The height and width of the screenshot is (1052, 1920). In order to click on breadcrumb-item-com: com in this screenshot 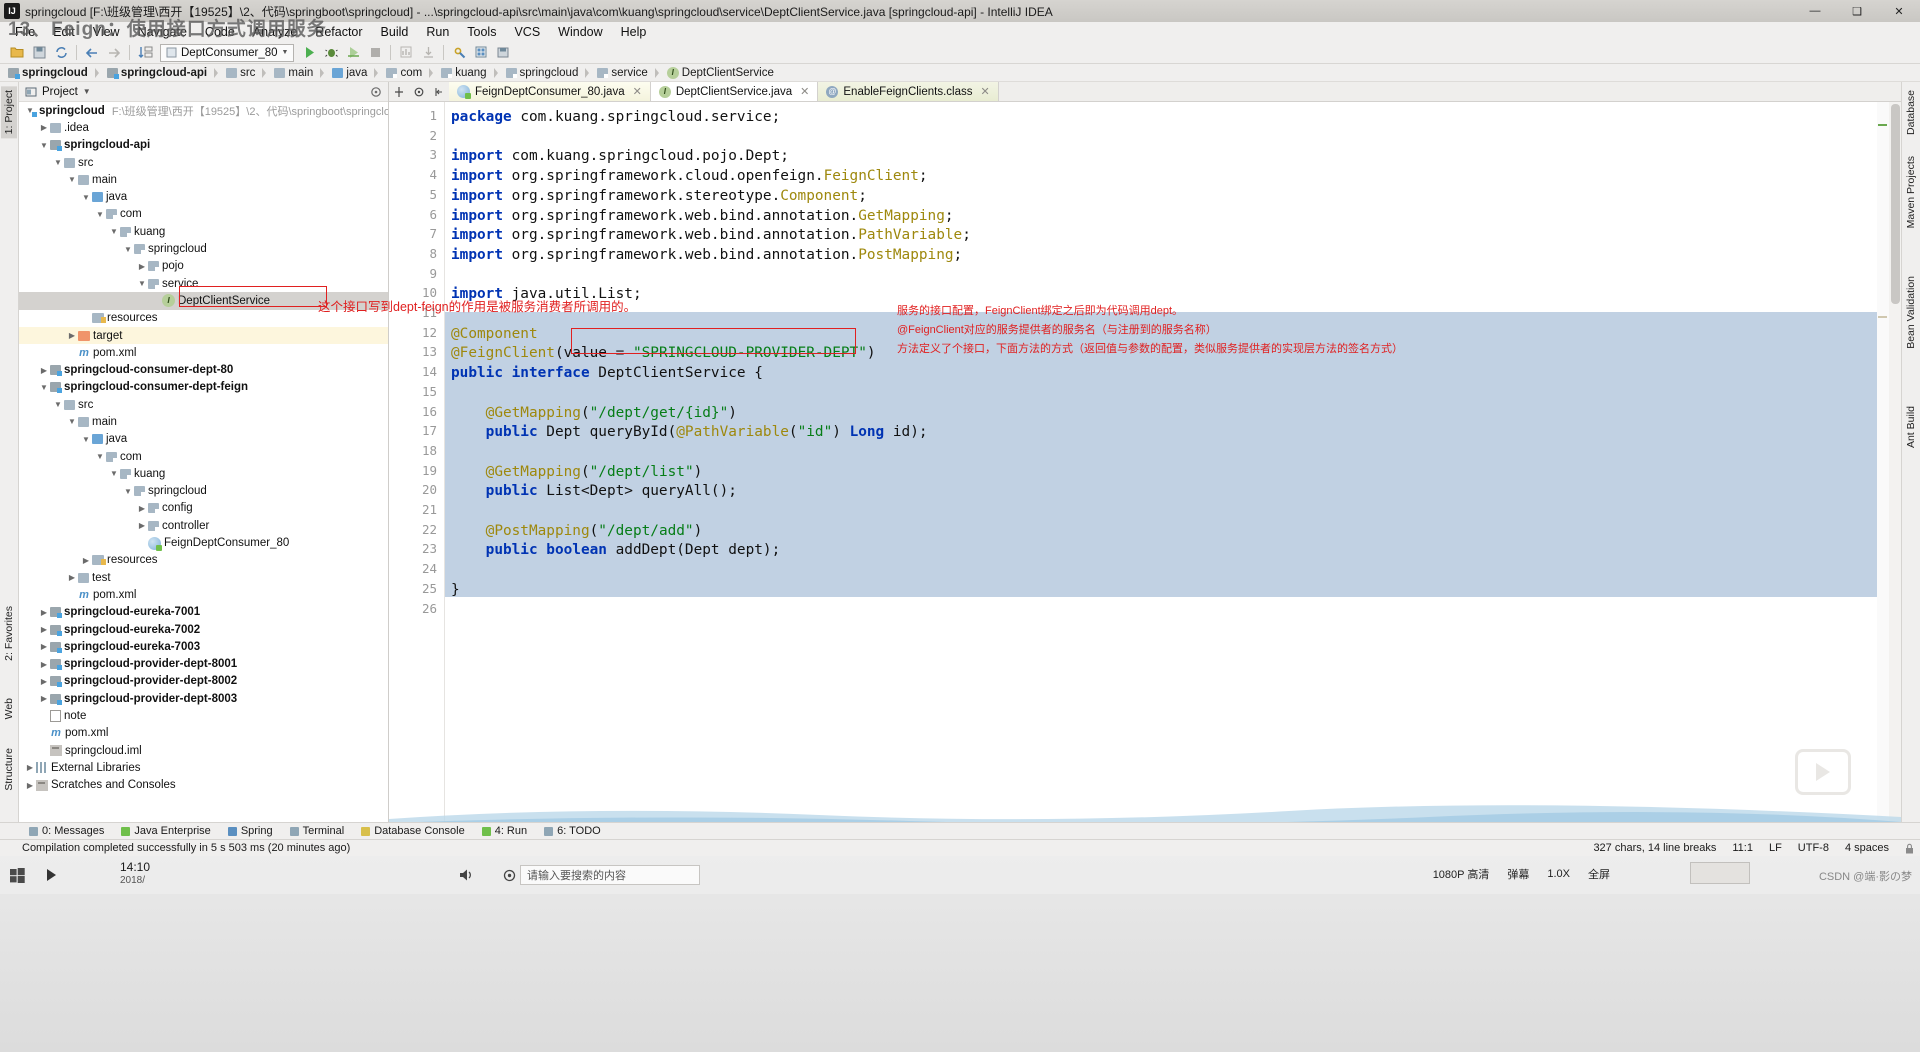, I will do `click(412, 73)`.